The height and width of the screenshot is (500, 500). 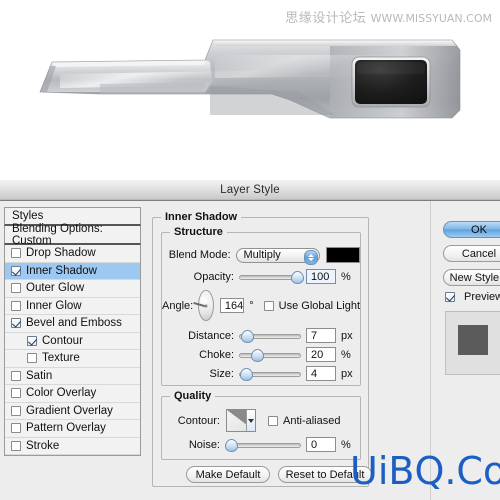 What do you see at coordinates (261, 420) in the screenshot?
I see `contour-row: Contour: Anti-aliased` at bounding box center [261, 420].